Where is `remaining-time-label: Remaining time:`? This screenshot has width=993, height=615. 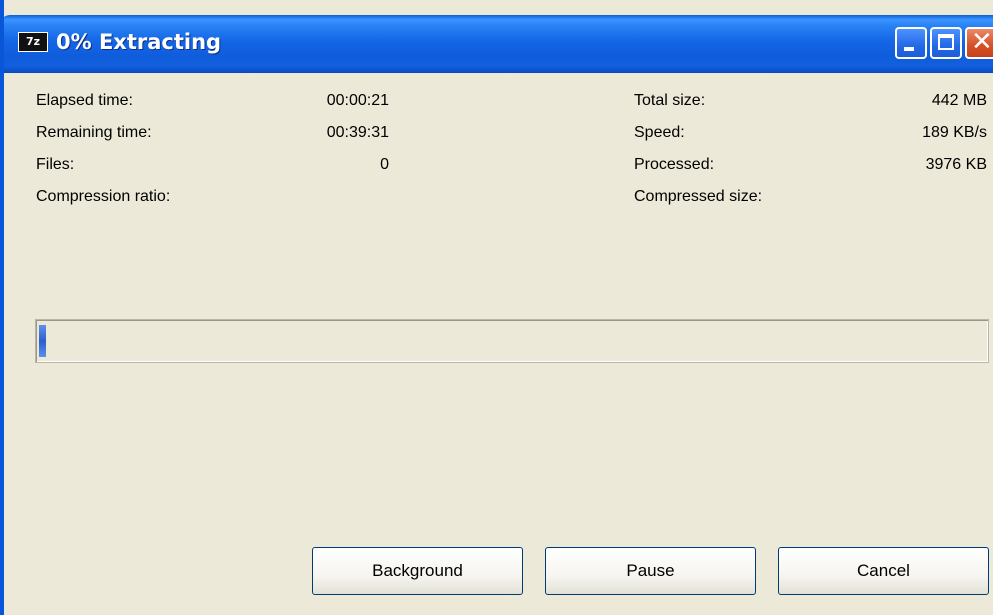
remaining-time-label: Remaining time: is located at coordinates (94, 132).